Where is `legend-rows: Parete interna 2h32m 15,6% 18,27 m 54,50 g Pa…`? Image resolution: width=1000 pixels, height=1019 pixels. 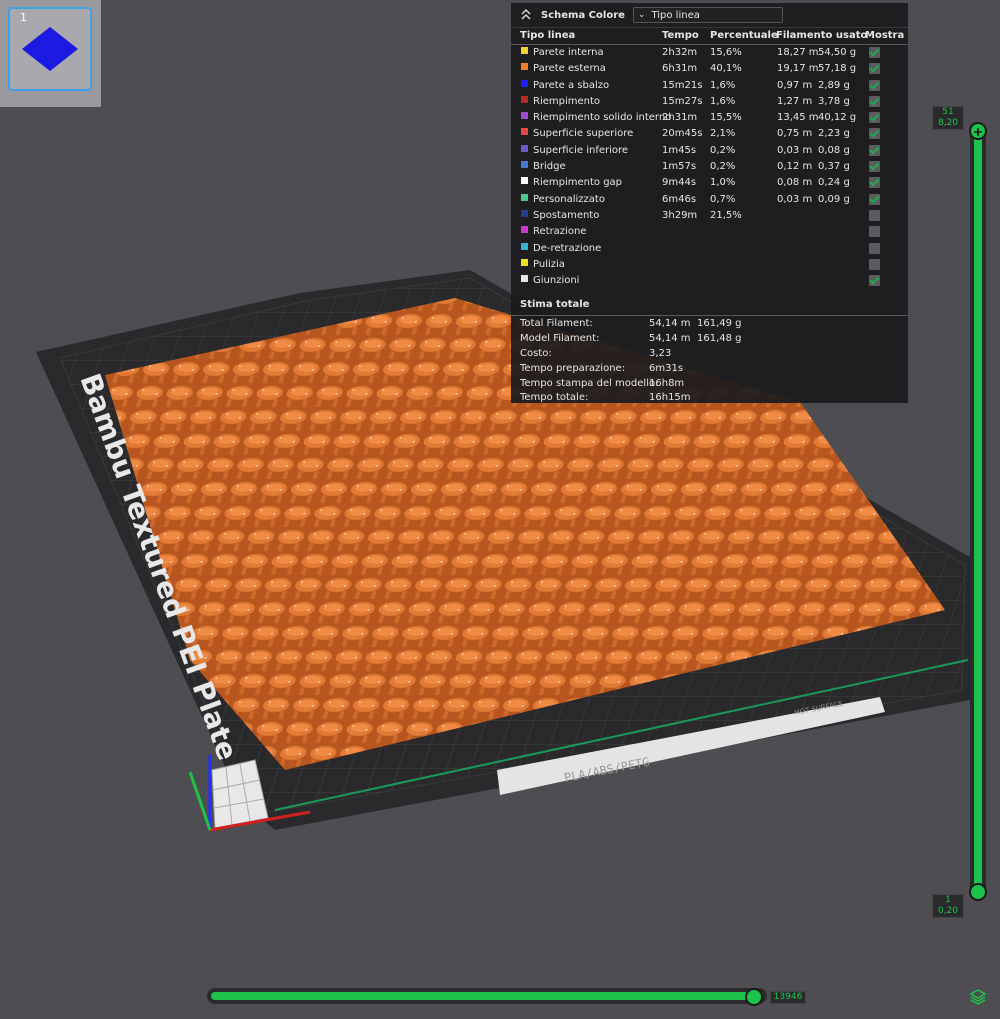
legend-rows: Parete interna 2h32m 15,6% 18,27 m 54,50 g Pa… is located at coordinates (709, 167).